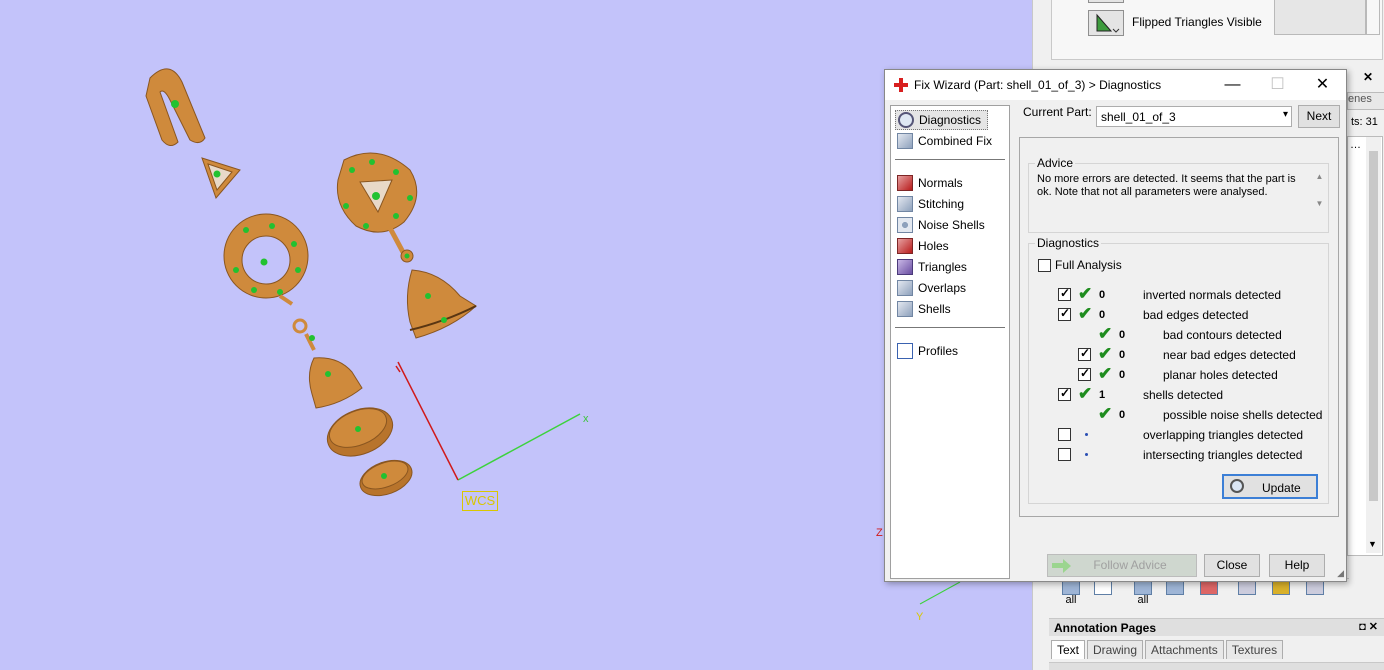 The image size is (1384, 670). What do you see at coordinates (1102, 315) in the screenshot?
I see `bad-edges-count: 0` at bounding box center [1102, 315].